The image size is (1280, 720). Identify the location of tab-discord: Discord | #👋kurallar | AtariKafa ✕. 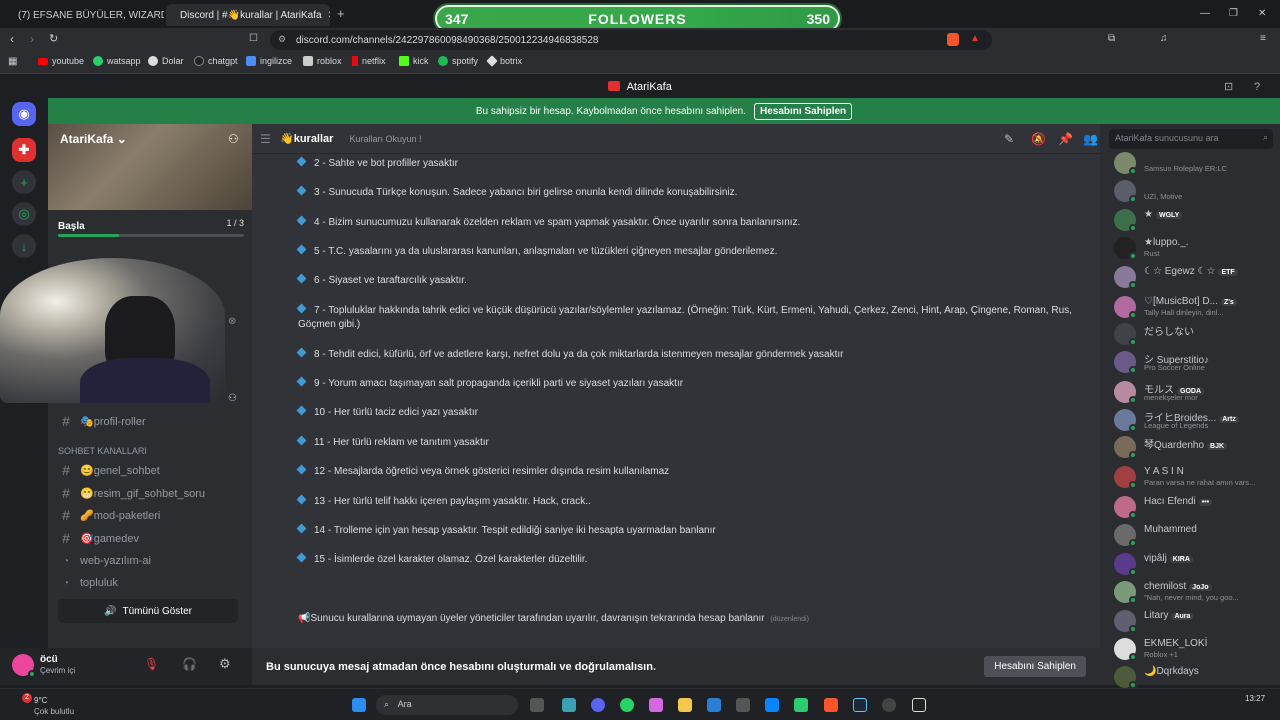
(248, 15).